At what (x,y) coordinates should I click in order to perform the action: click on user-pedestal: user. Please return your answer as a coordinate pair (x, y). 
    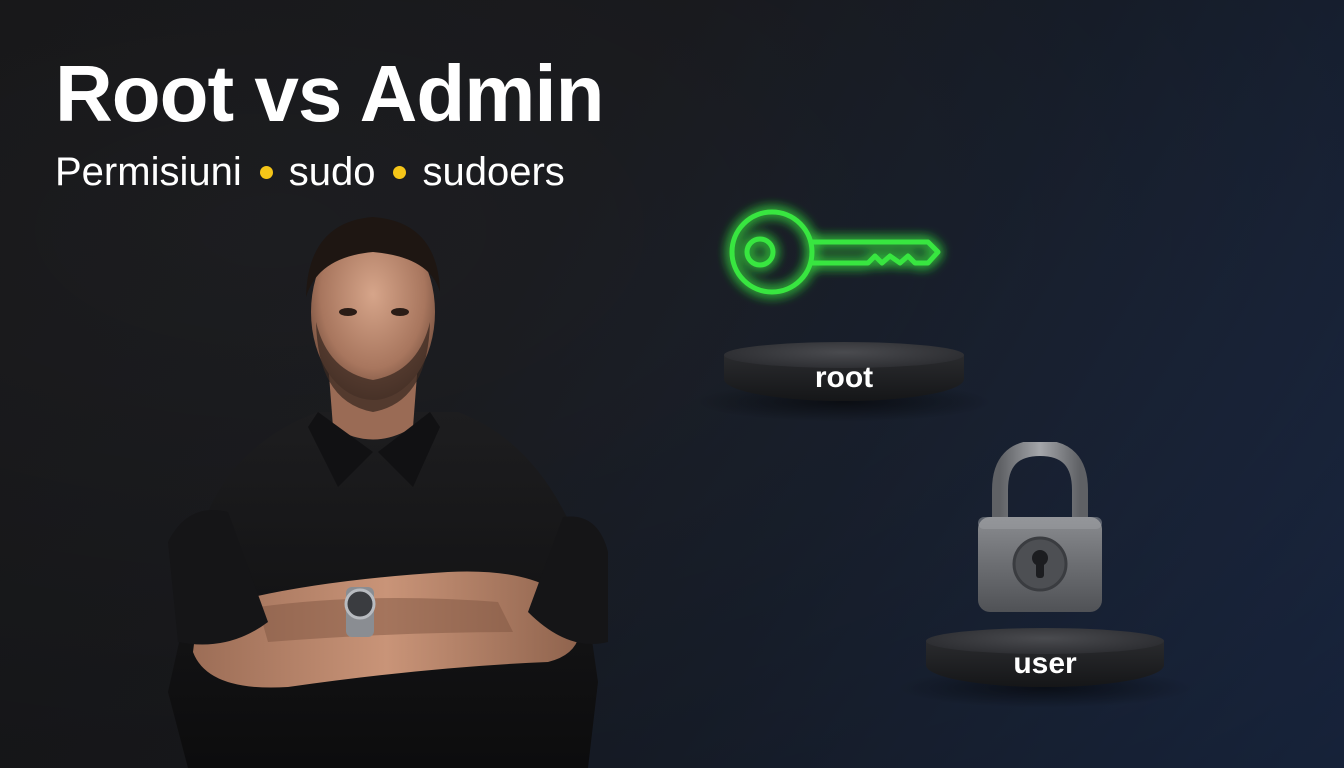
    Looking at the image, I should click on (1045, 668).